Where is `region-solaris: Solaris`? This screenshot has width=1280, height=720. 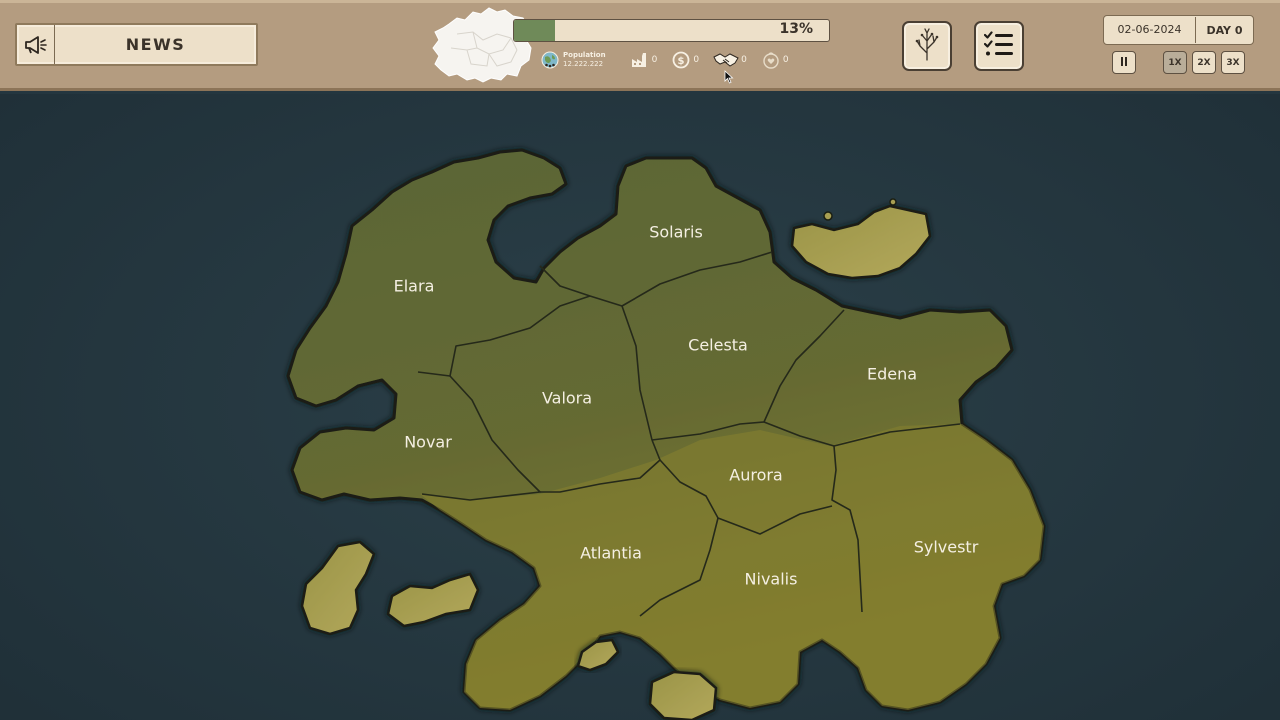 region-solaris: Solaris is located at coordinates (676, 232).